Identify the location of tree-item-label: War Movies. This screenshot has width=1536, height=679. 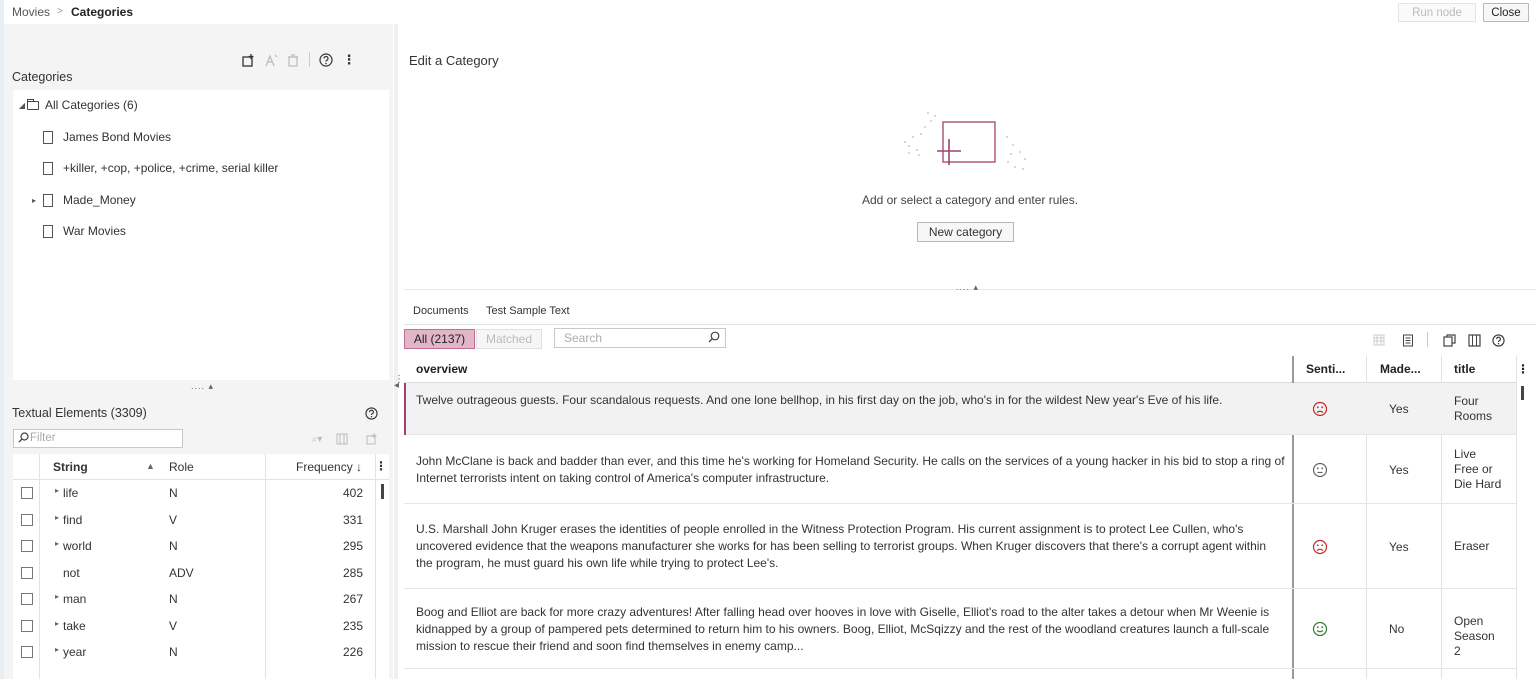
(94, 231).